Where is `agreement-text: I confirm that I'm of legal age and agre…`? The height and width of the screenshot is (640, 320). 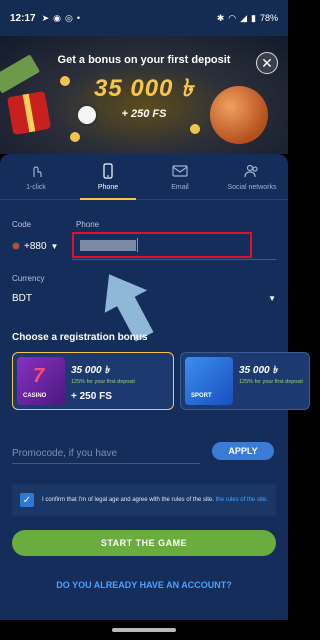 agreement-text: I confirm that I'm of legal age and agre… is located at coordinates (155, 500).